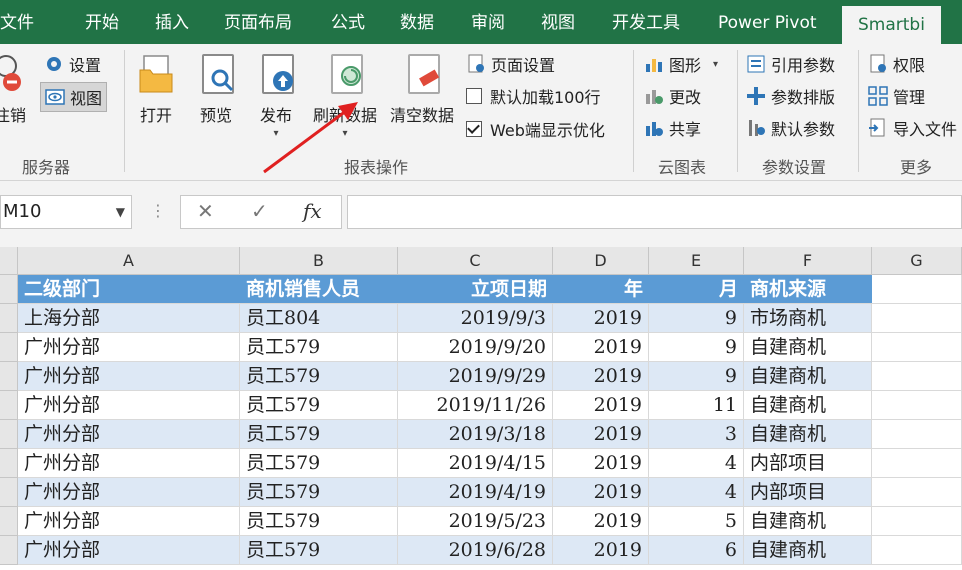  I want to click on table-cell: 上海分部, so click(129, 318).